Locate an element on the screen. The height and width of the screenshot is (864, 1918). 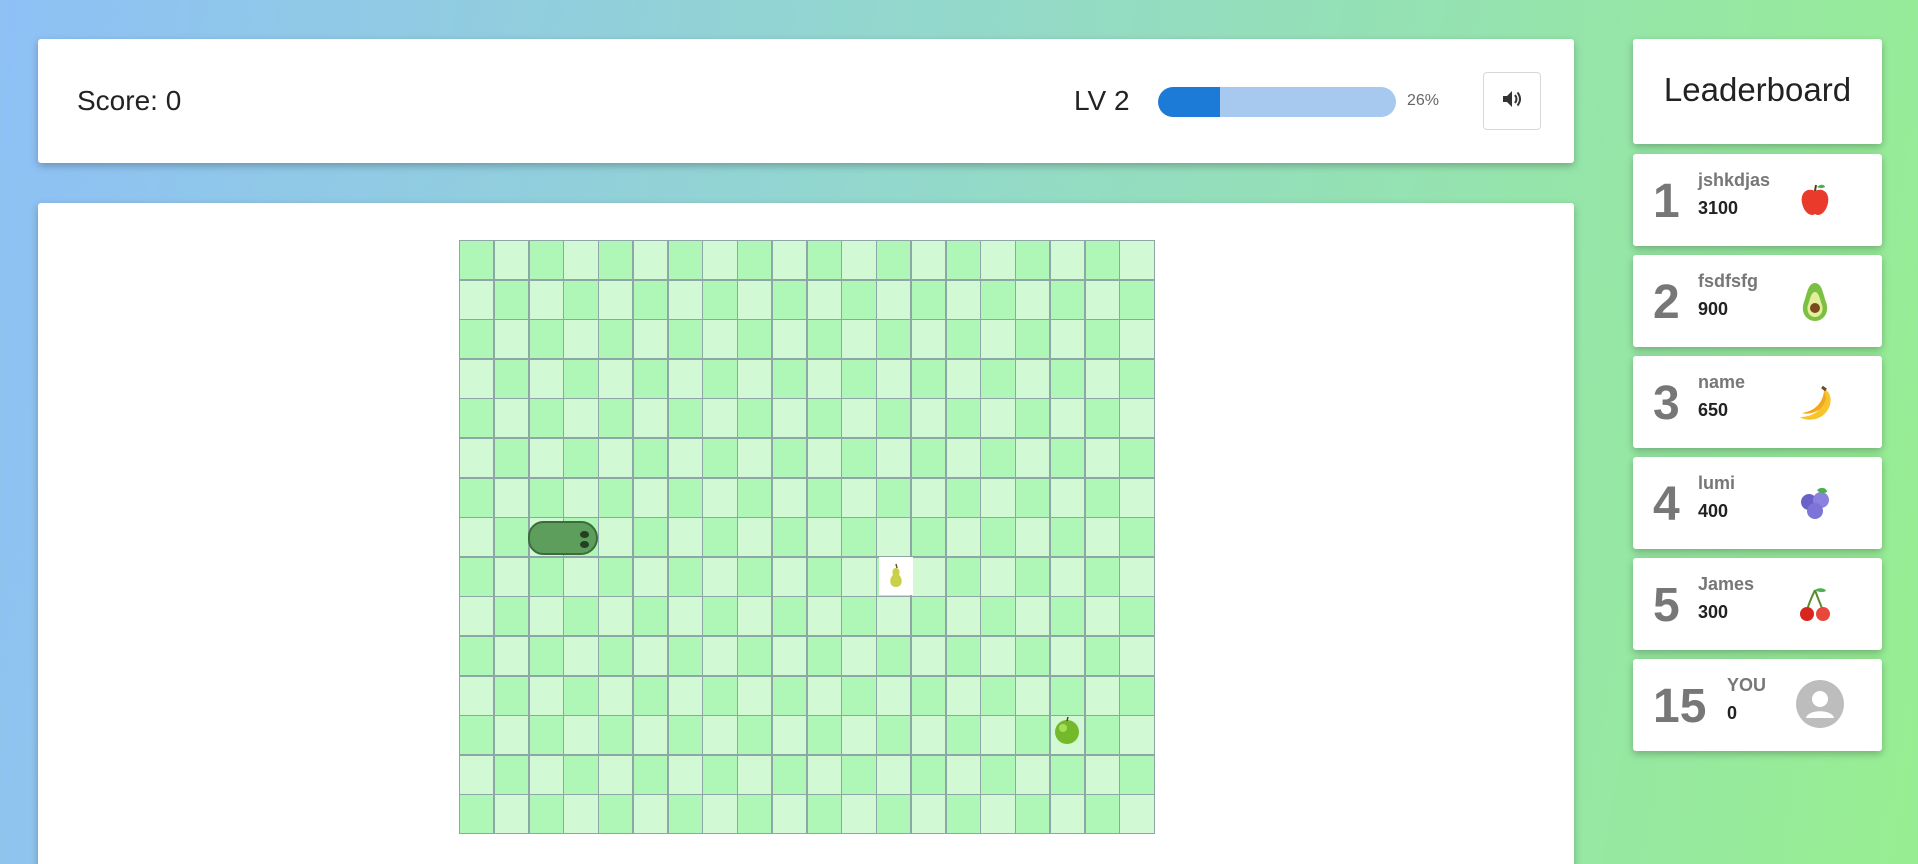
entry-score: 650 is located at coordinates (1713, 410).